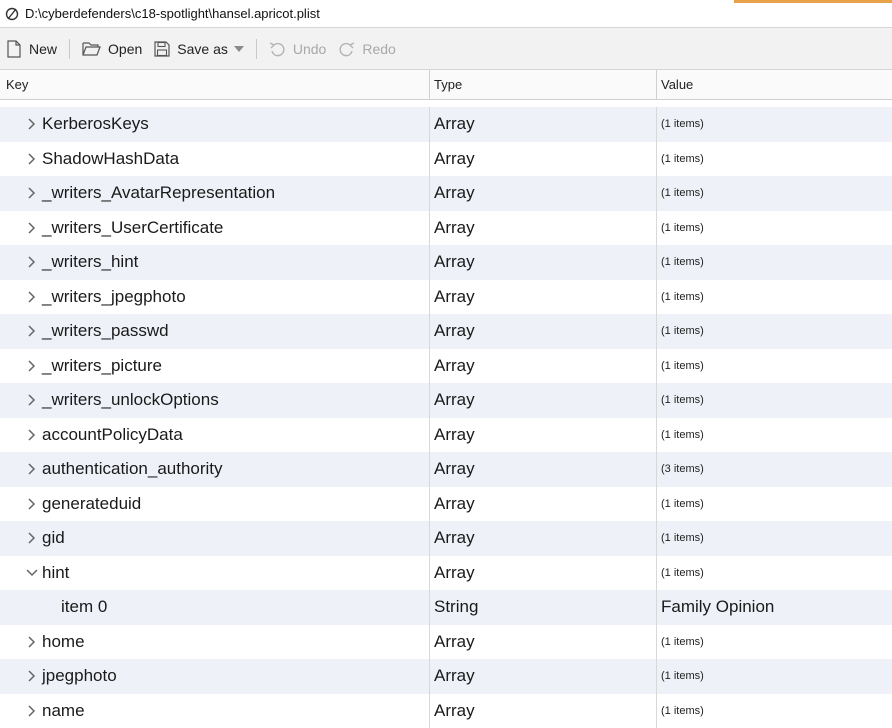  What do you see at coordinates (309, 49) in the screenshot?
I see `undo-button-label: Undo` at bounding box center [309, 49].